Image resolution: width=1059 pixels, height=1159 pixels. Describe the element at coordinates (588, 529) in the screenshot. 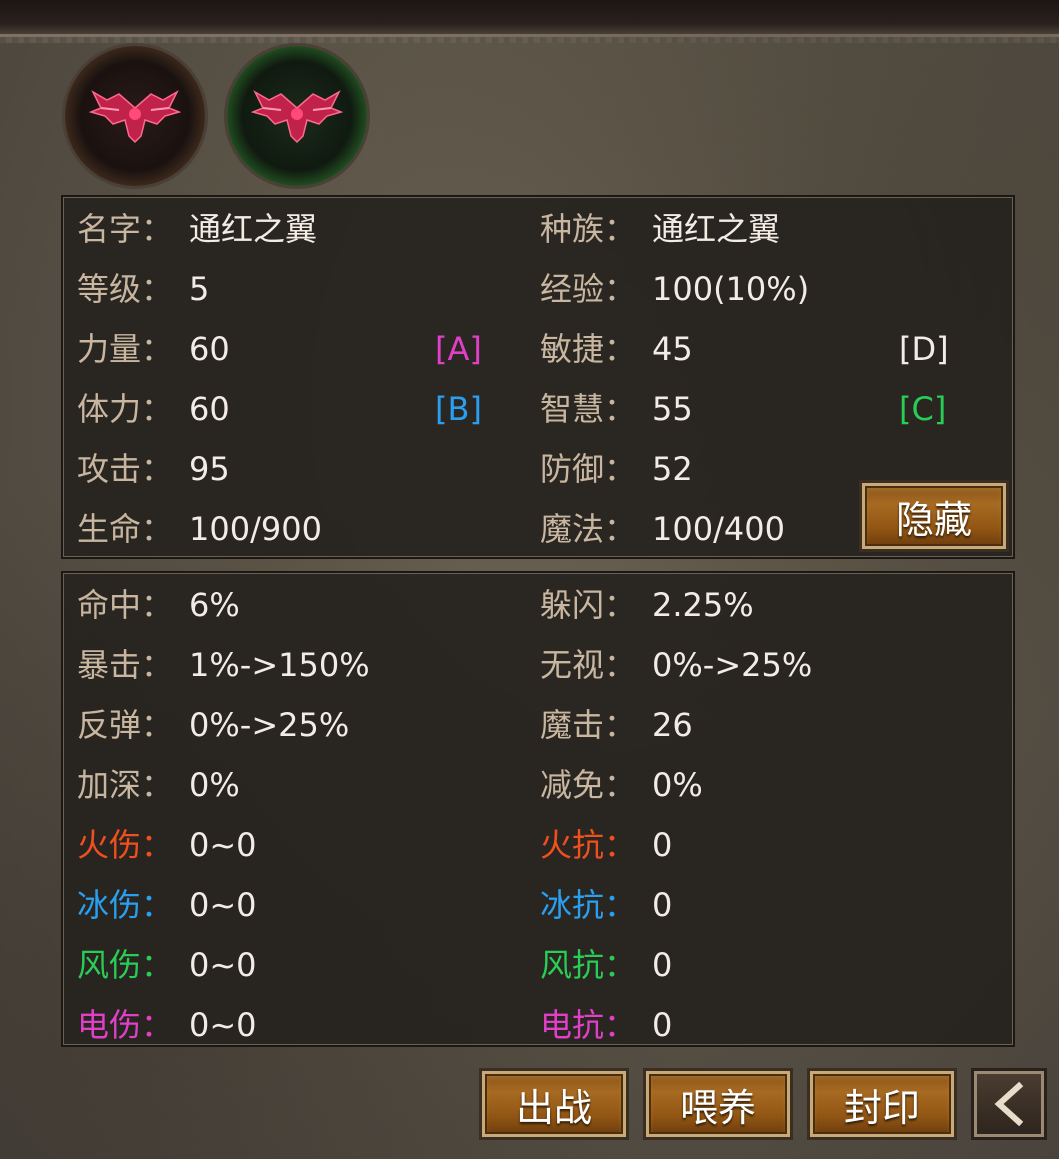

I see `stat-label: 魔法：` at that location.